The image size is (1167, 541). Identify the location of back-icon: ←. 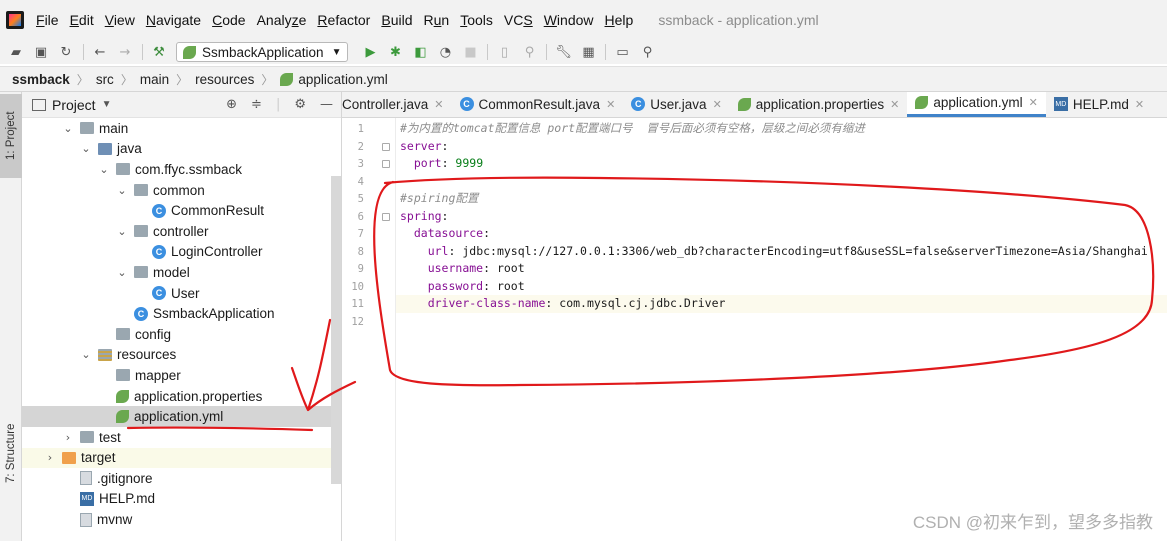
(100, 52).